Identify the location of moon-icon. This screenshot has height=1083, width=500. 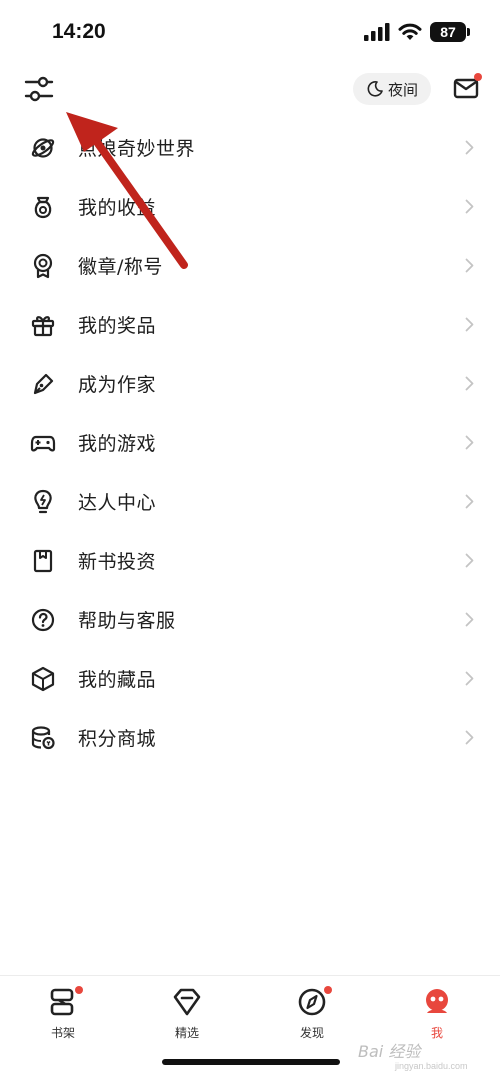
(375, 89).